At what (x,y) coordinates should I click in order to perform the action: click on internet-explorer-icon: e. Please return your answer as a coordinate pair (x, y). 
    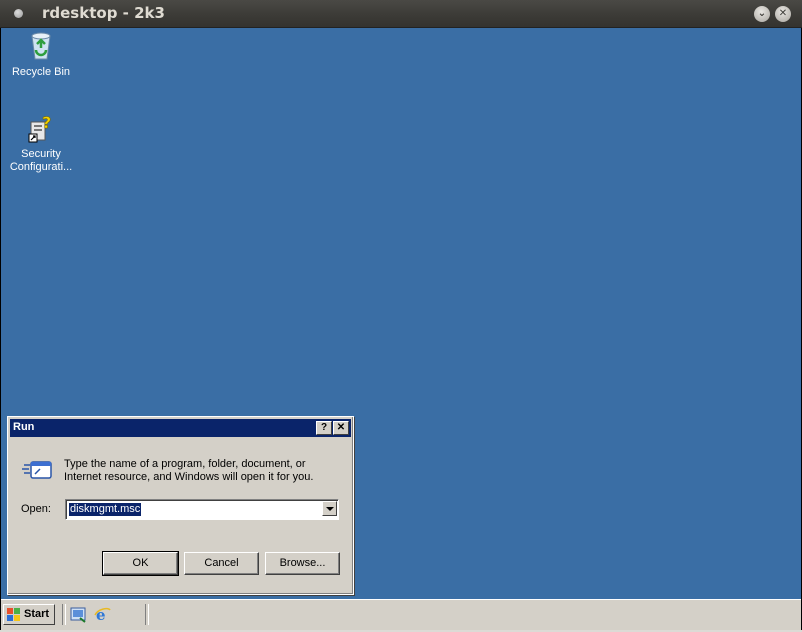
    Looking at the image, I should click on (102, 615).